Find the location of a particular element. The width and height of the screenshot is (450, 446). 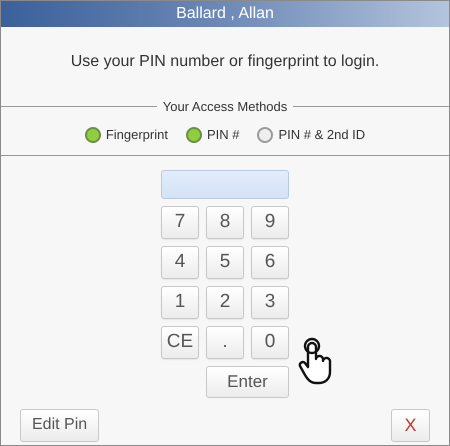

window-title: Ballard , Allan is located at coordinates (225, 14).